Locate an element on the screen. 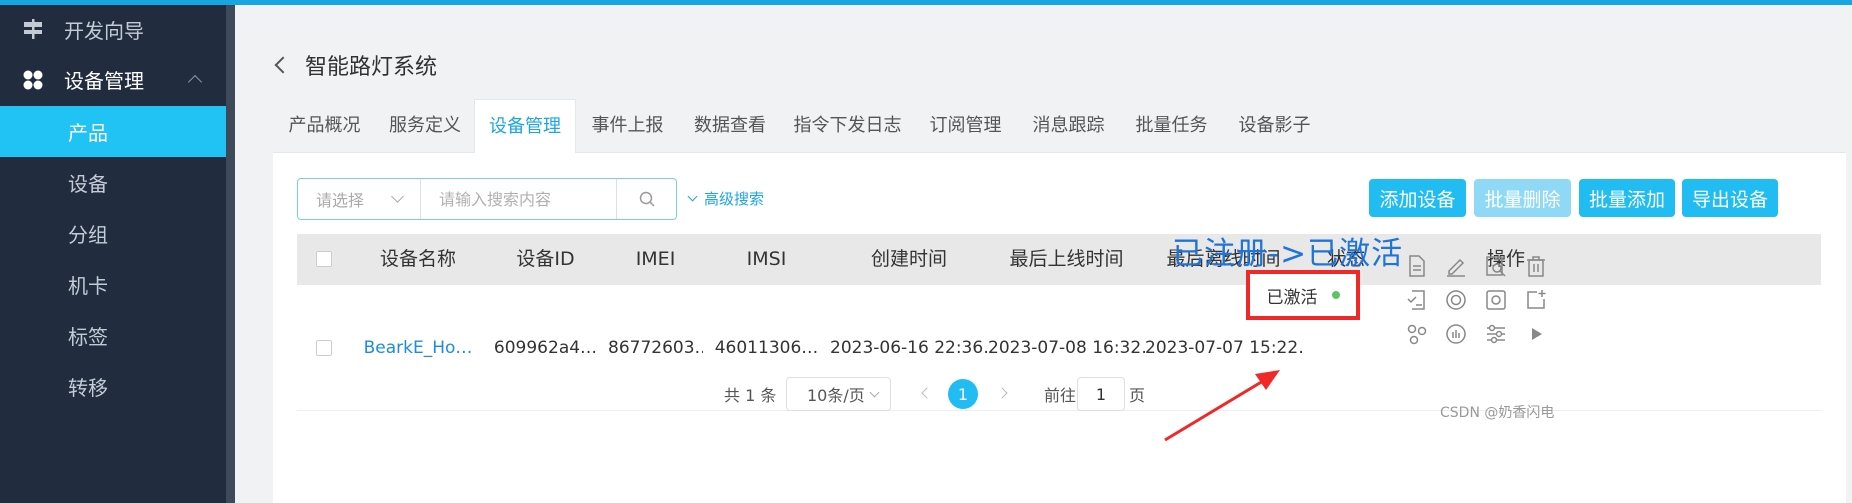 This screenshot has width=1852, height=503. chevron-up-icon is located at coordinates (195, 82).